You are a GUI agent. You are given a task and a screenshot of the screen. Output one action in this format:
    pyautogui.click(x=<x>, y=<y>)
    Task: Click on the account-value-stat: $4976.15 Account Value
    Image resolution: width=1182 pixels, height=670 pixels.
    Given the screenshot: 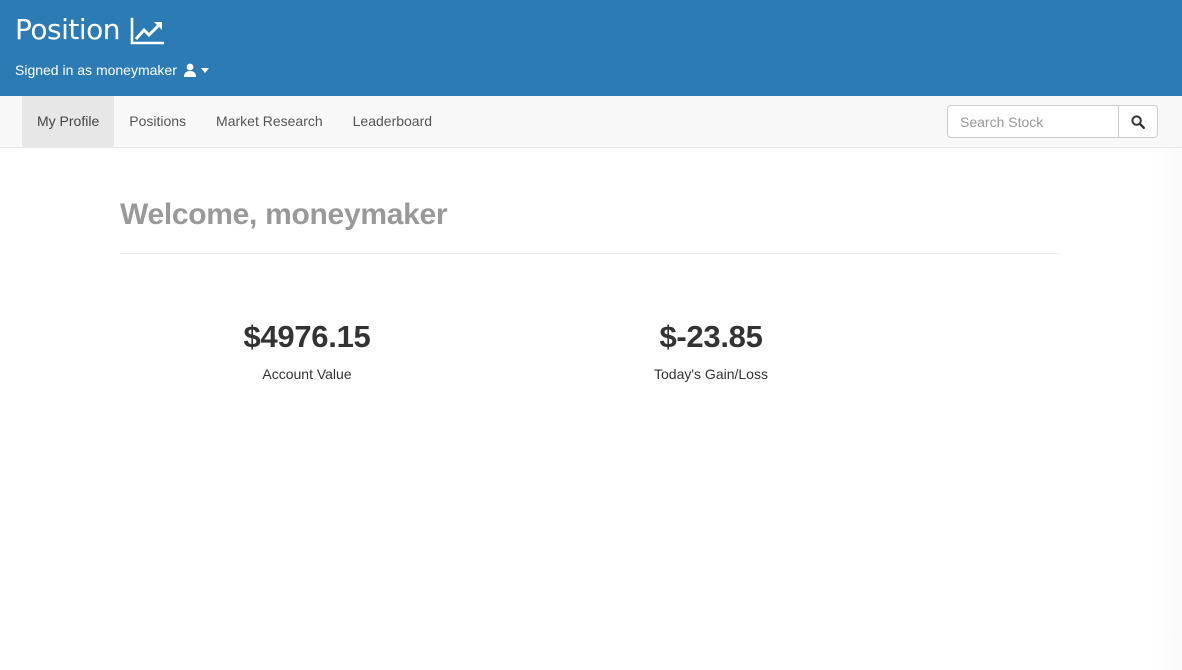 What is the action you would take?
    pyautogui.click(x=307, y=350)
    